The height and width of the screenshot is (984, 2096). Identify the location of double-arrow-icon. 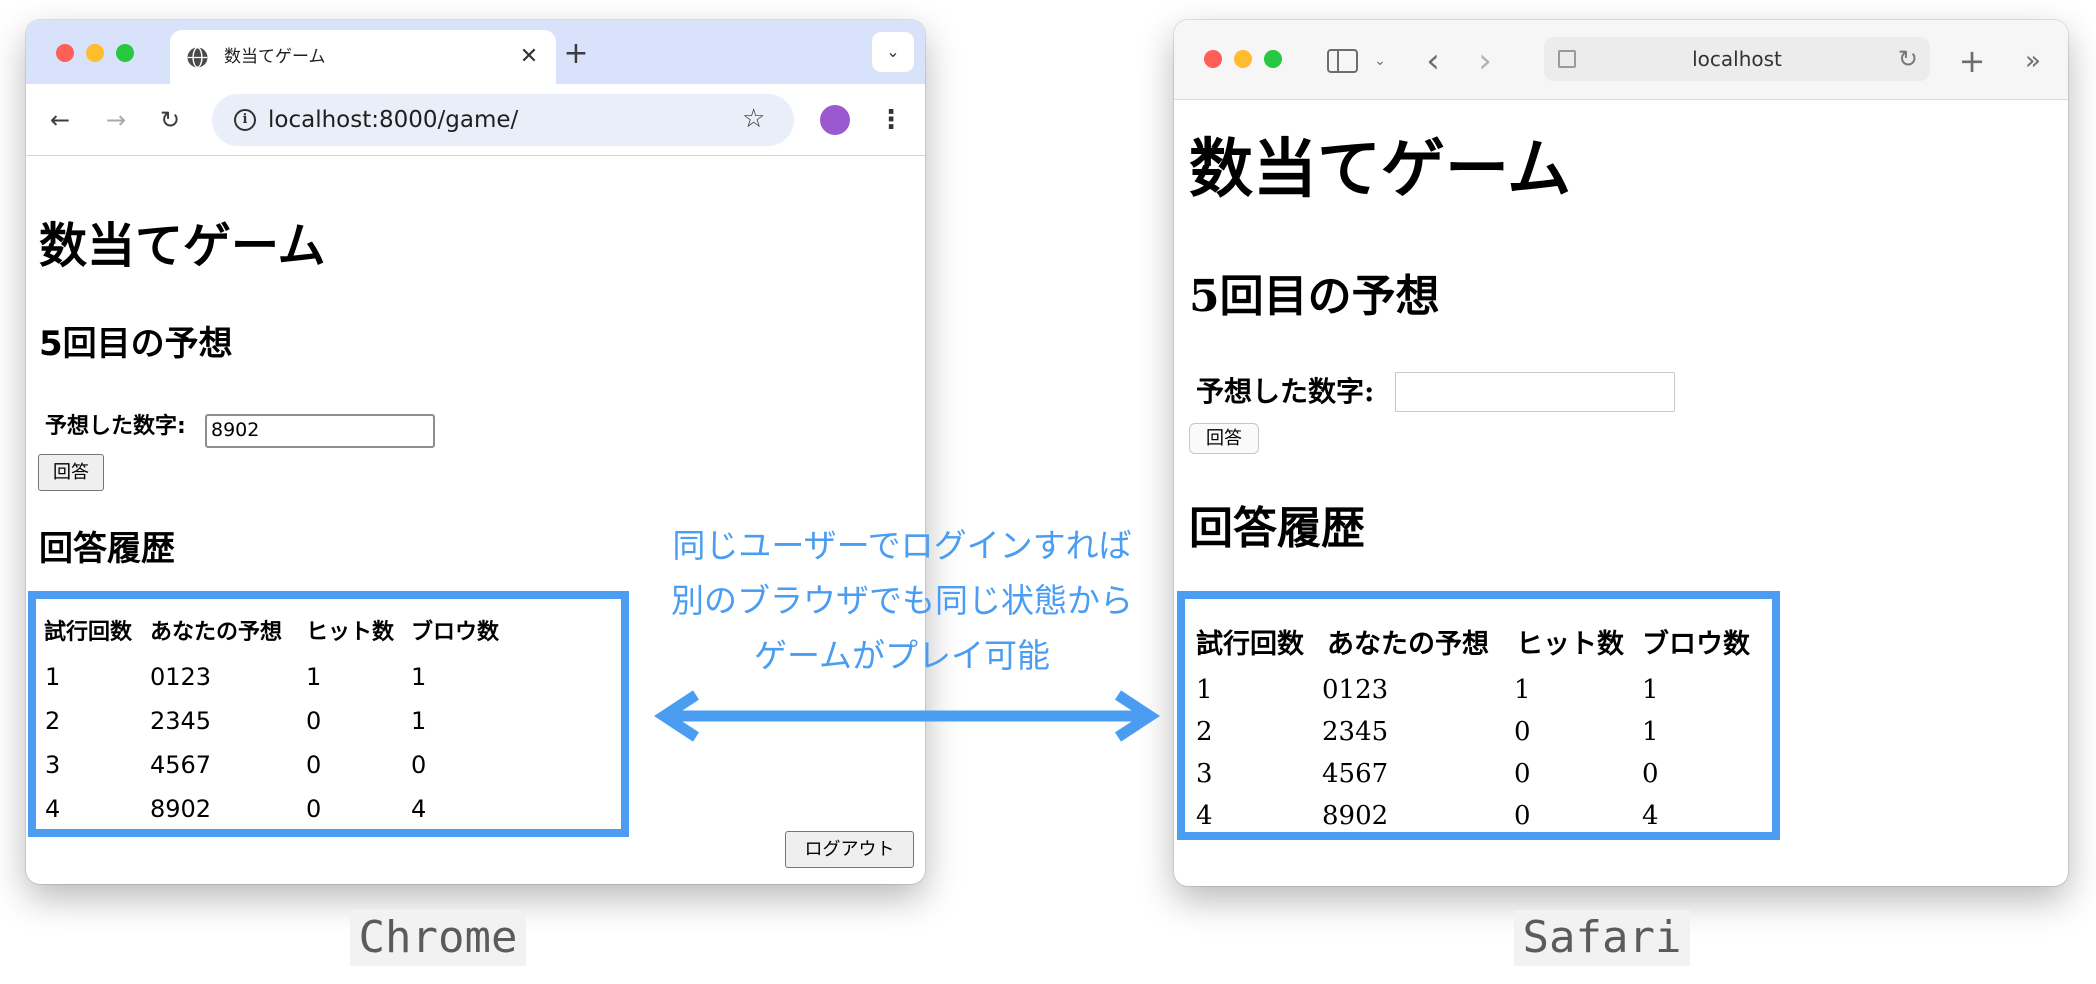
(907, 716).